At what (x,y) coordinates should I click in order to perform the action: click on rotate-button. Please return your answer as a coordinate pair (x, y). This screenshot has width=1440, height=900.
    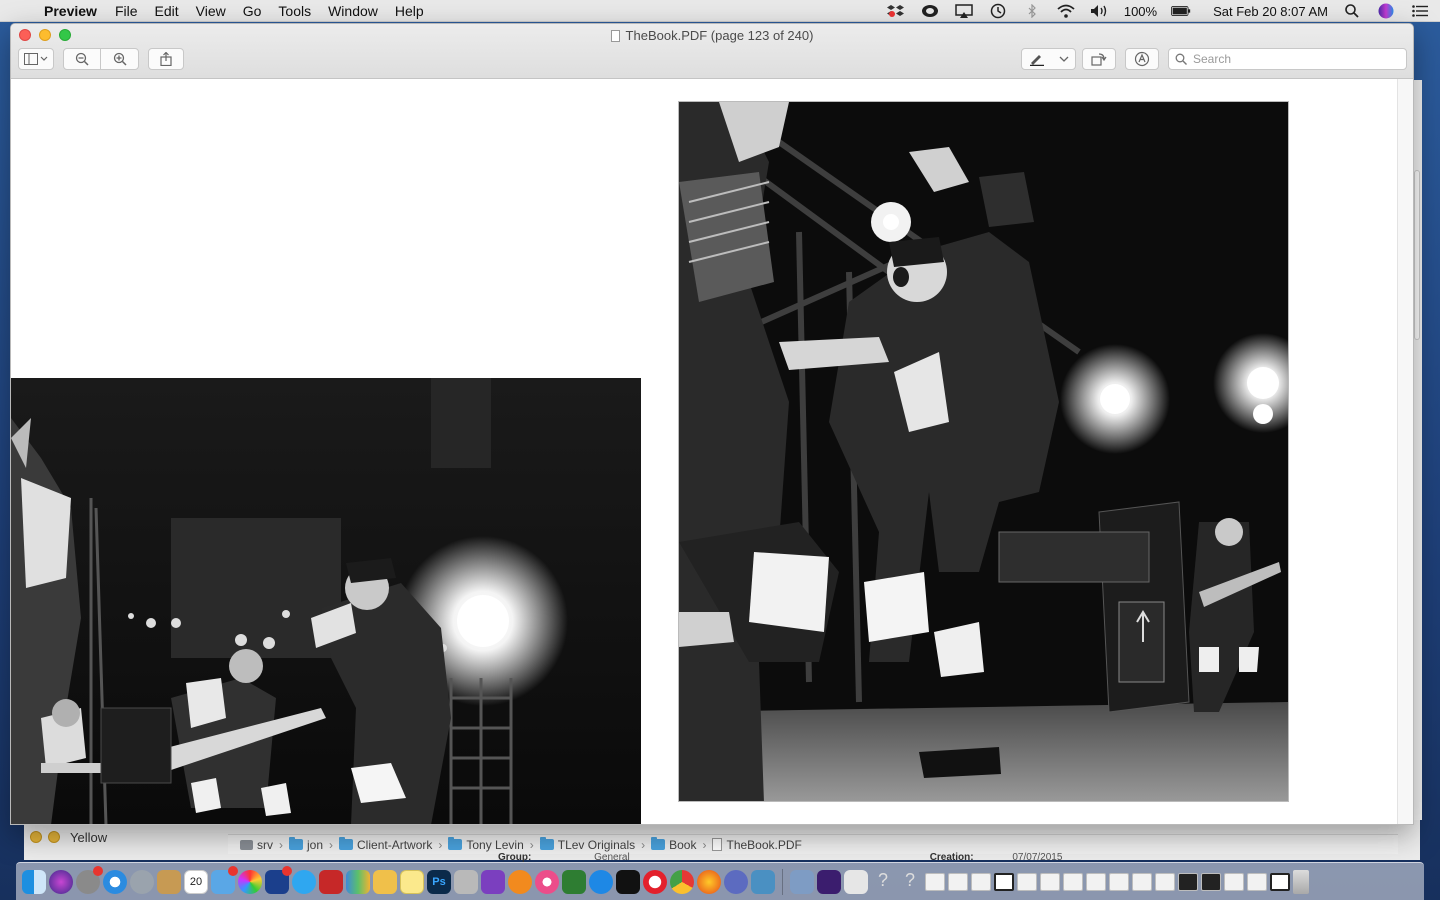
    Looking at the image, I should click on (1099, 59).